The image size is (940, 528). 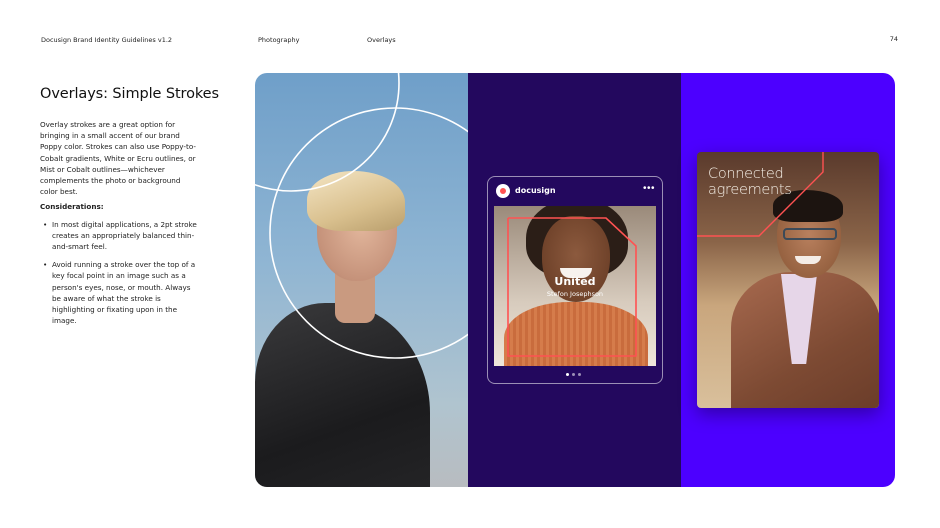 I want to click on person-city: United, so click(x=575, y=281).